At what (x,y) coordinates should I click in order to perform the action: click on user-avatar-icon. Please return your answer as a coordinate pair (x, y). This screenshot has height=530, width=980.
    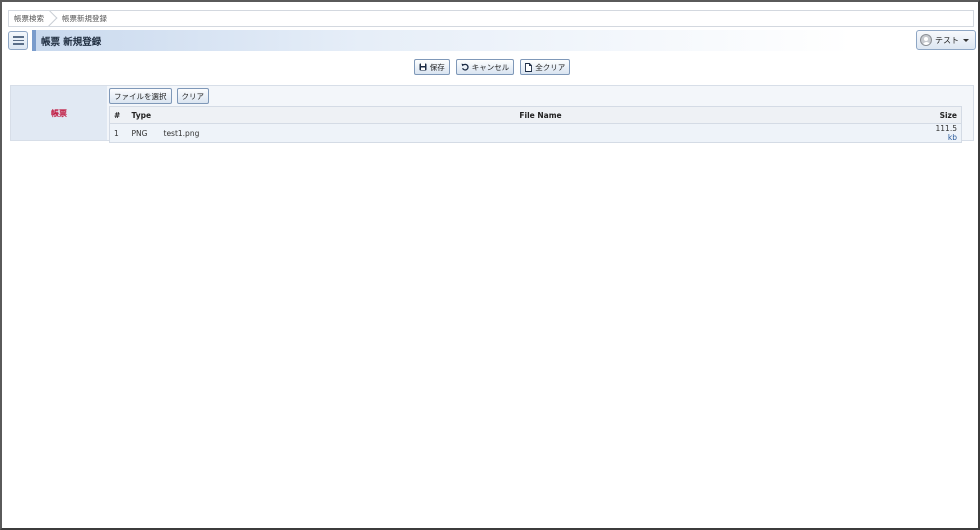
    Looking at the image, I should click on (926, 40).